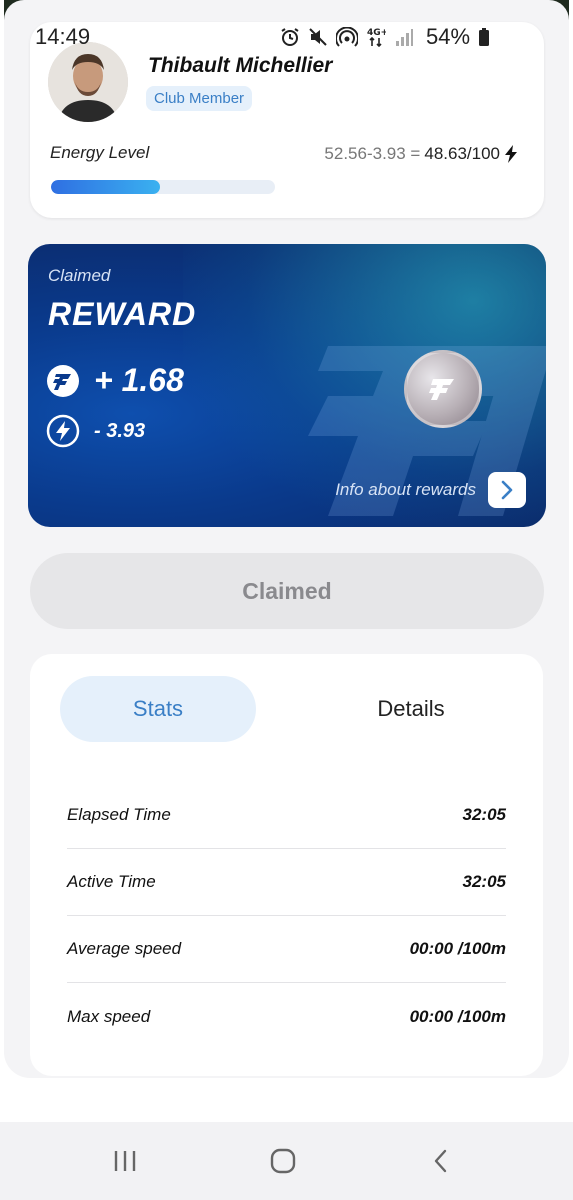  What do you see at coordinates (462, 153) in the screenshot?
I see `energy-formula-result: 48.63/100` at bounding box center [462, 153].